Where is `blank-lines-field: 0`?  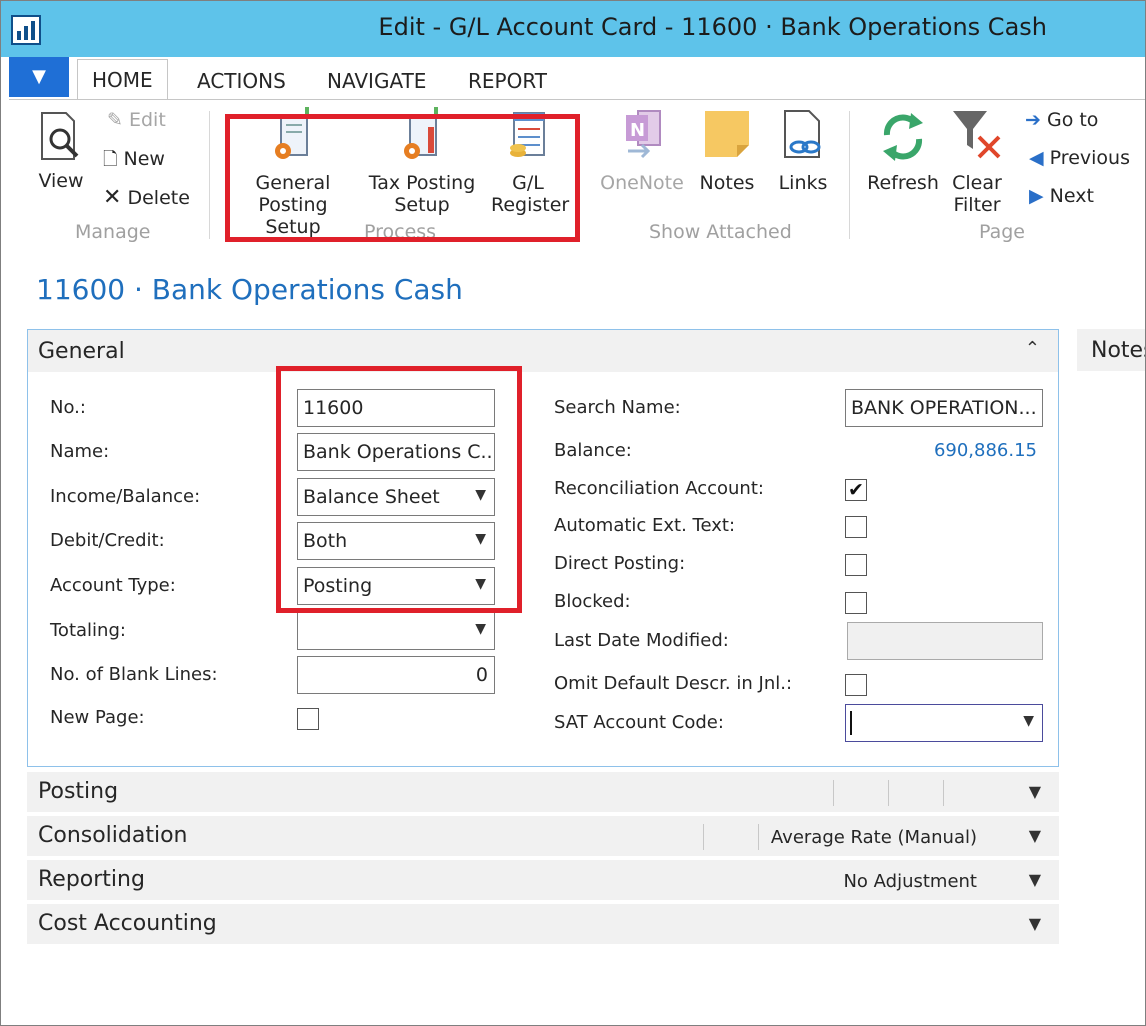 blank-lines-field: 0 is located at coordinates (396, 675).